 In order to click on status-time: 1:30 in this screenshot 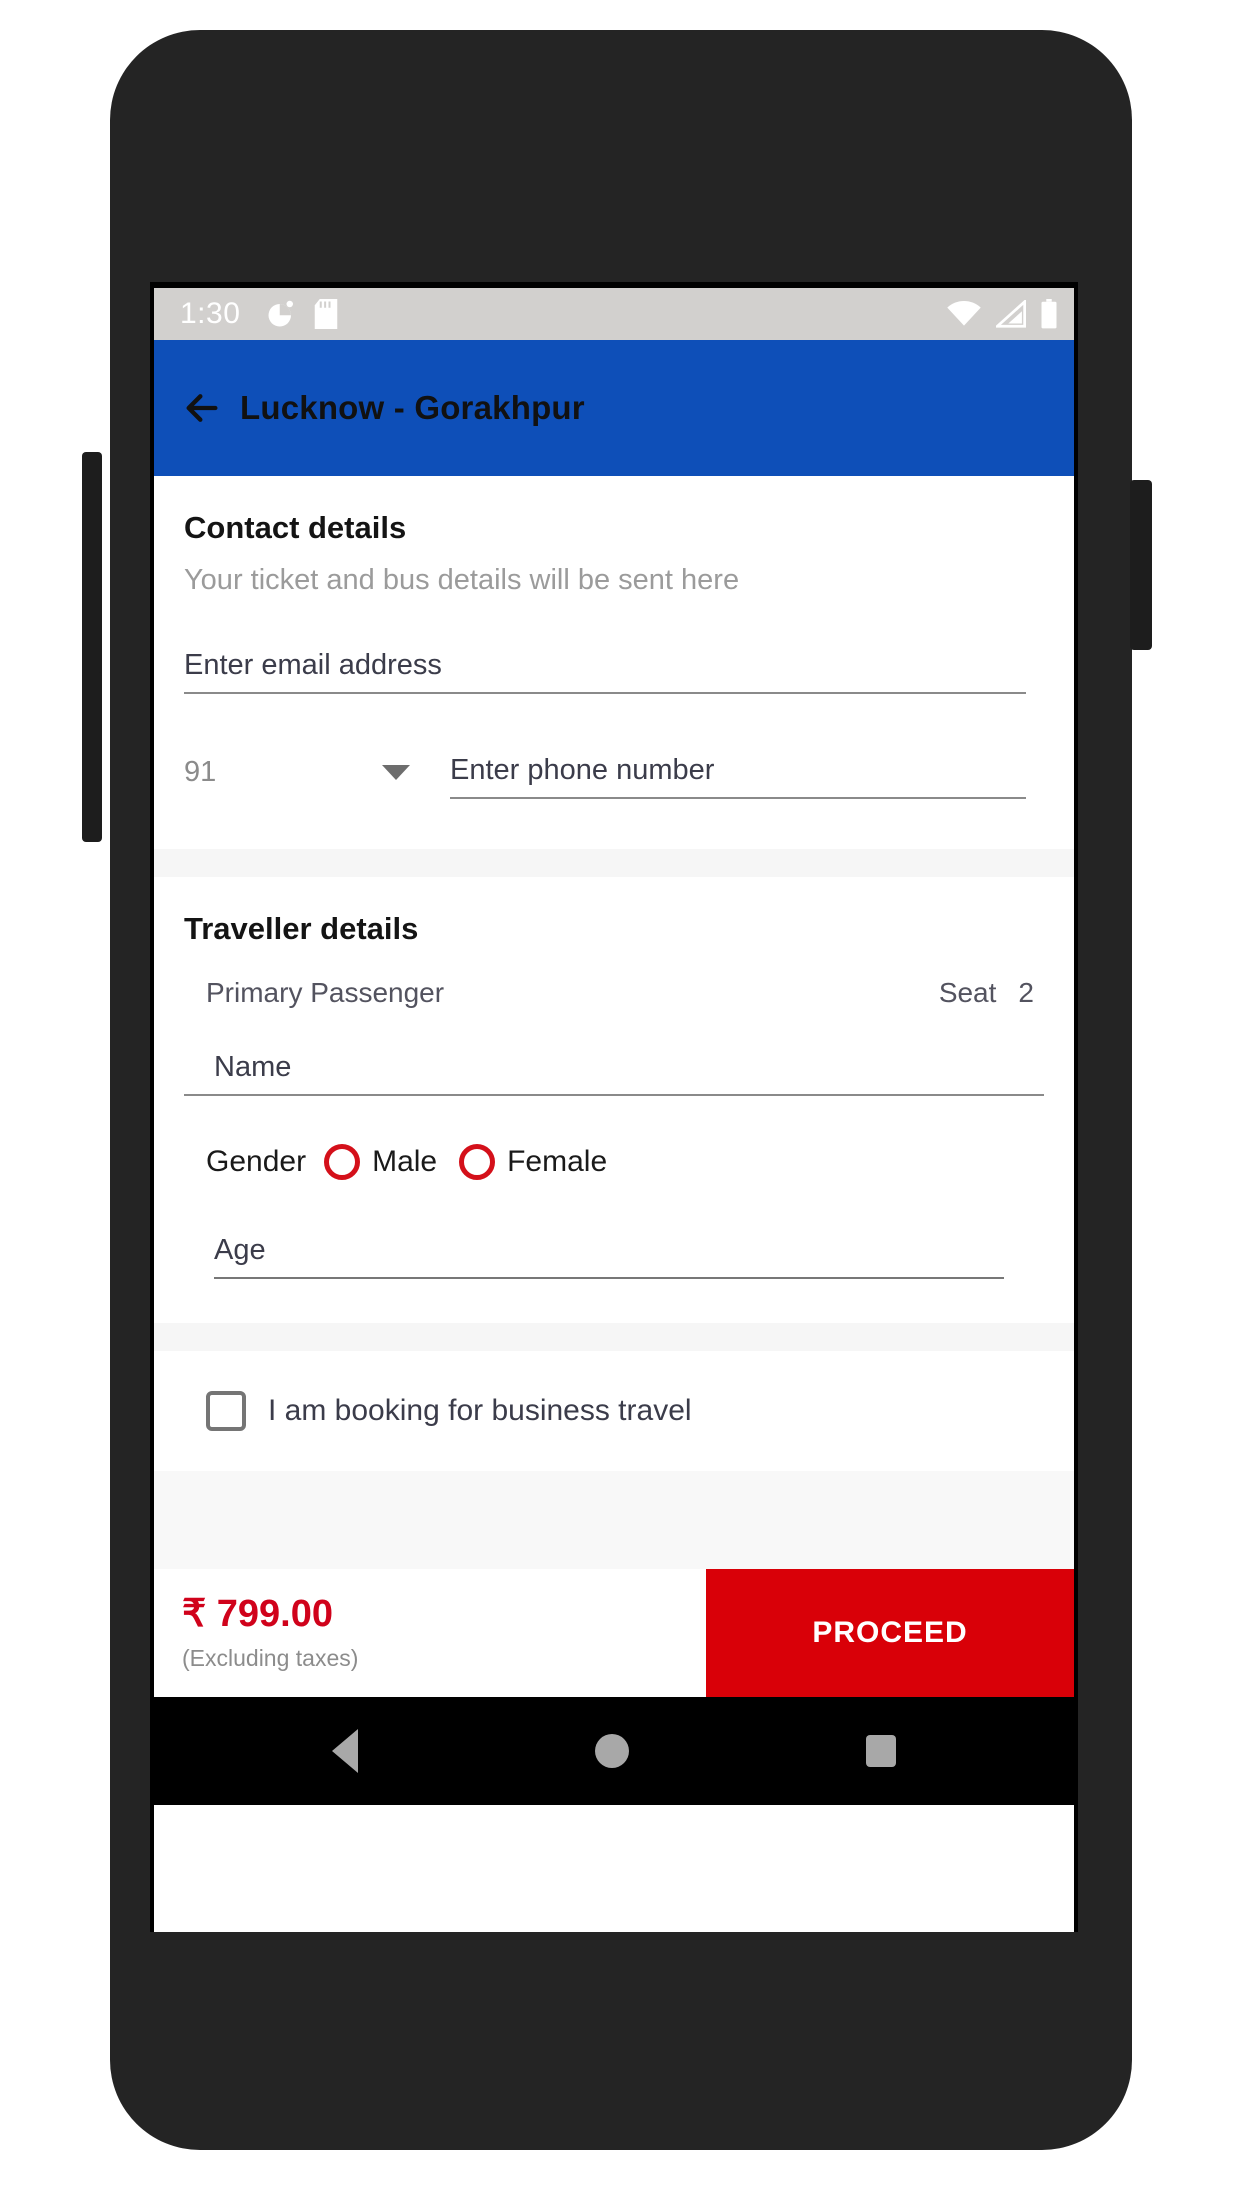, I will do `click(210, 313)`.